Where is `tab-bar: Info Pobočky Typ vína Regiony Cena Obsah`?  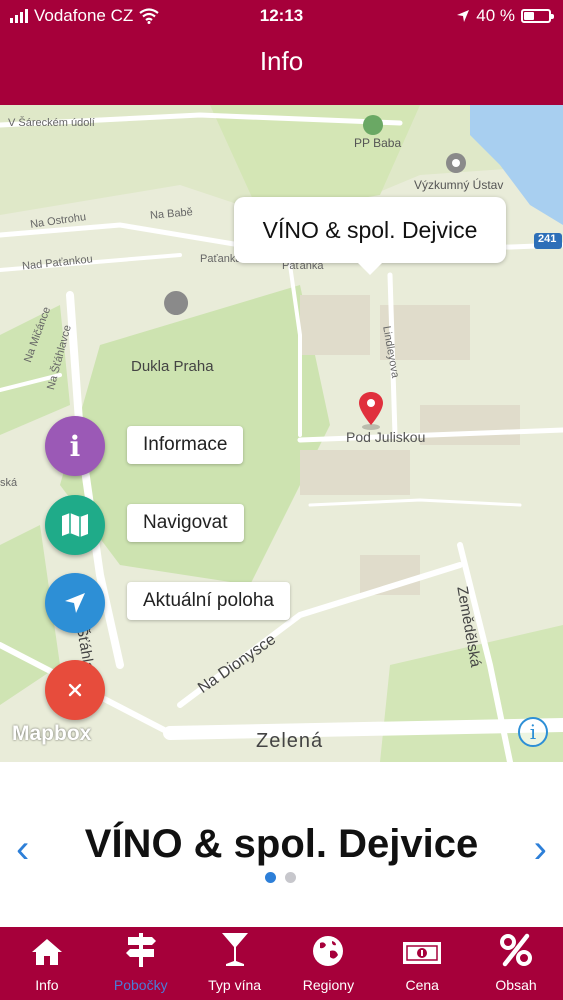
tab-bar: Info Pobočky Typ vína Regiony Cena Obsah is located at coordinates (281, 963).